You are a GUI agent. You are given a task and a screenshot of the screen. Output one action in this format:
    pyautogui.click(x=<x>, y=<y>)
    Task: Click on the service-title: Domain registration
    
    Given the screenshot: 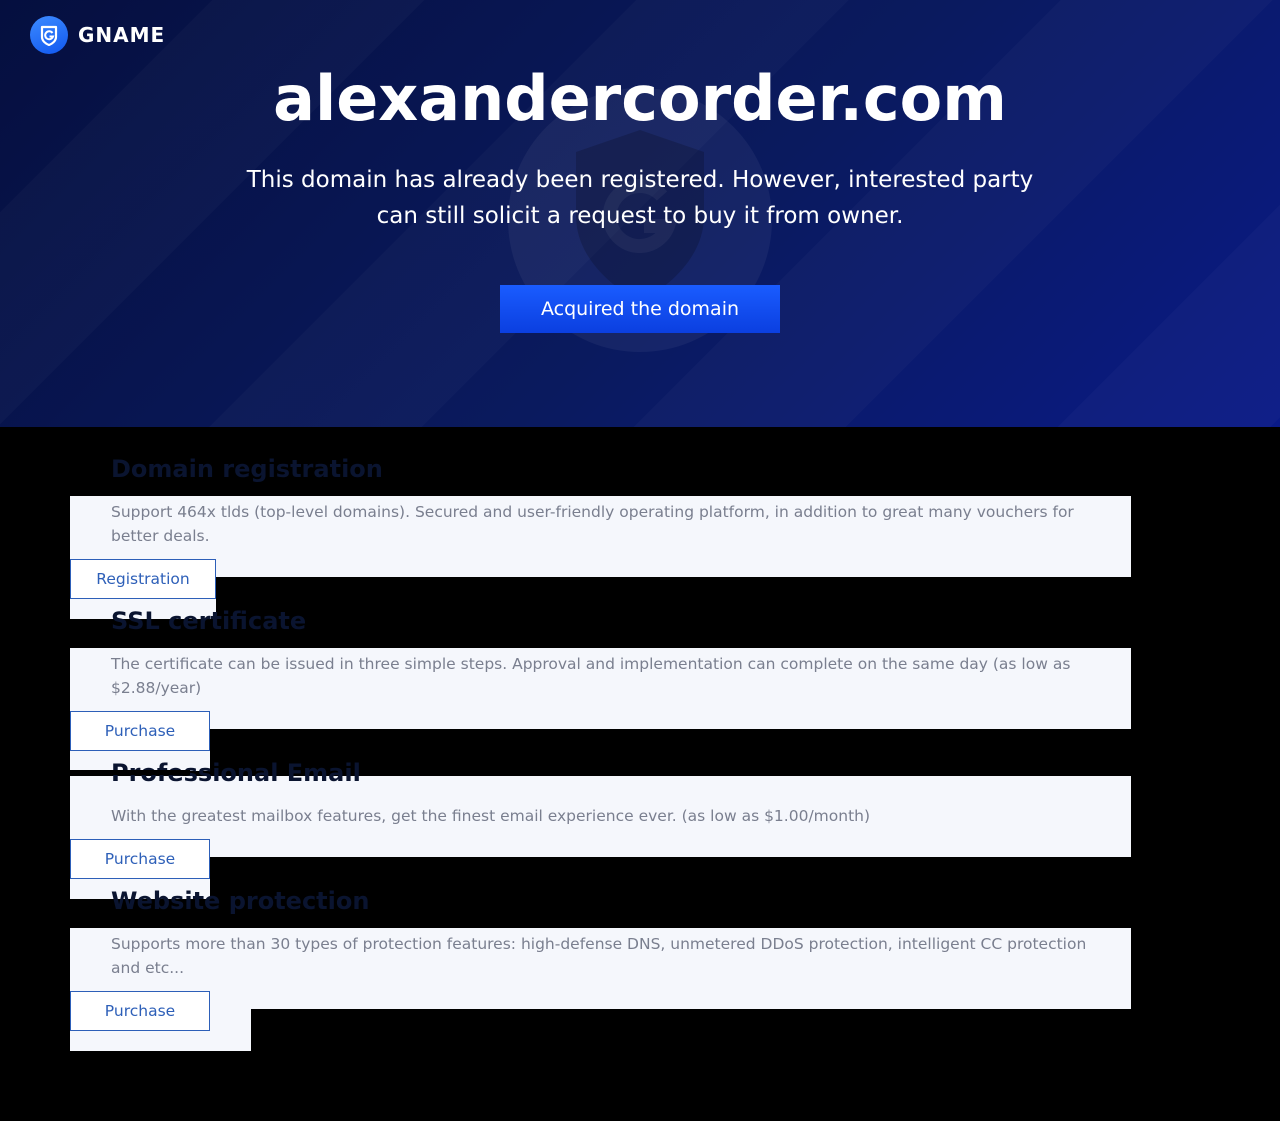 What is the action you would take?
    pyautogui.click(x=247, y=469)
    